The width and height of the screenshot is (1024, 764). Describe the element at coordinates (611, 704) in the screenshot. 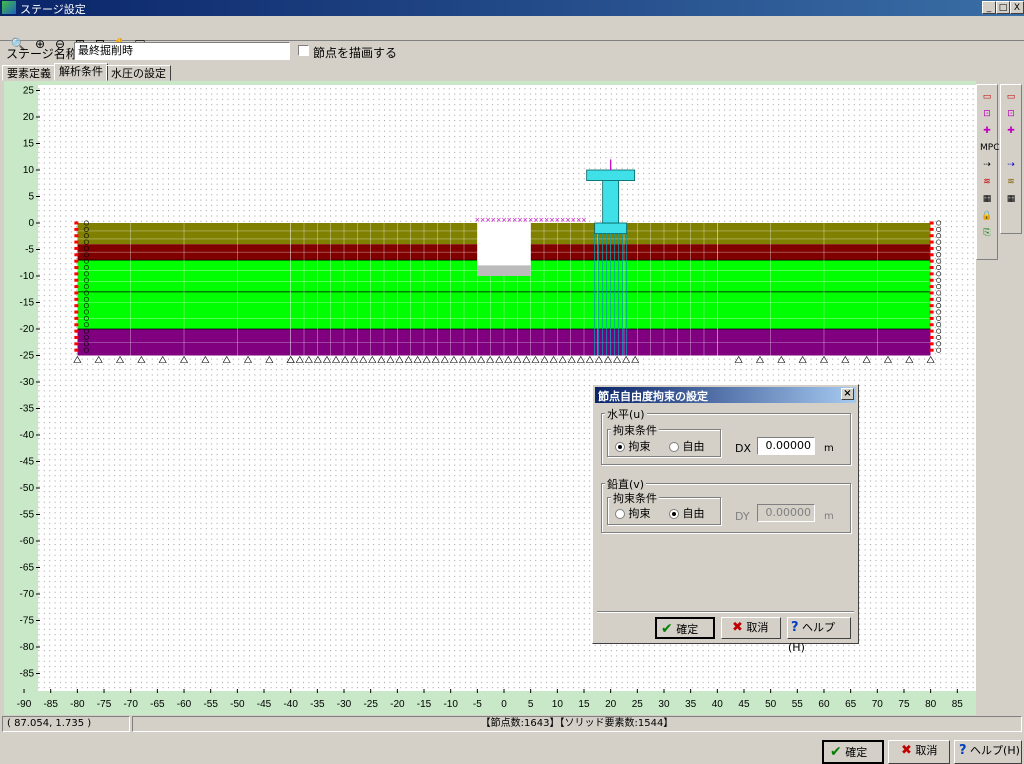

I see `x-tick-label: 20` at that location.